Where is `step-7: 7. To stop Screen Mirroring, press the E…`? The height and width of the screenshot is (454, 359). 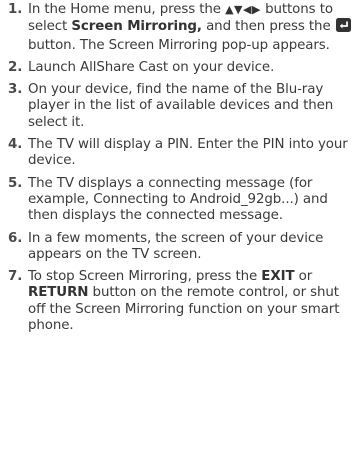 step-7: 7. To stop Screen Mirroring, press the E… is located at coordinates (179, 301).